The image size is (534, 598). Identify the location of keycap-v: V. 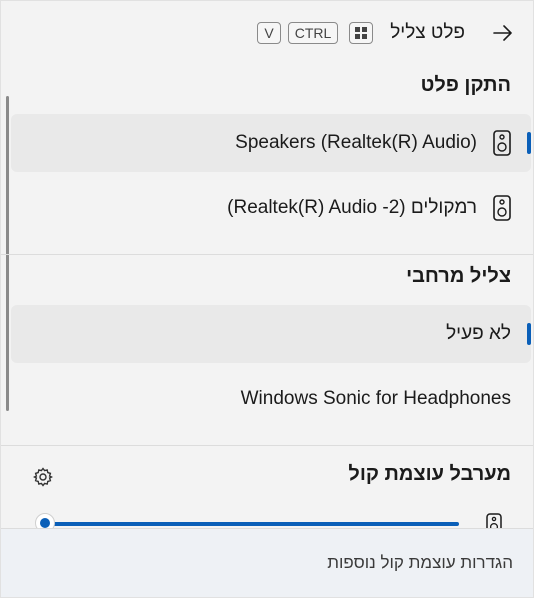
(269, 33).